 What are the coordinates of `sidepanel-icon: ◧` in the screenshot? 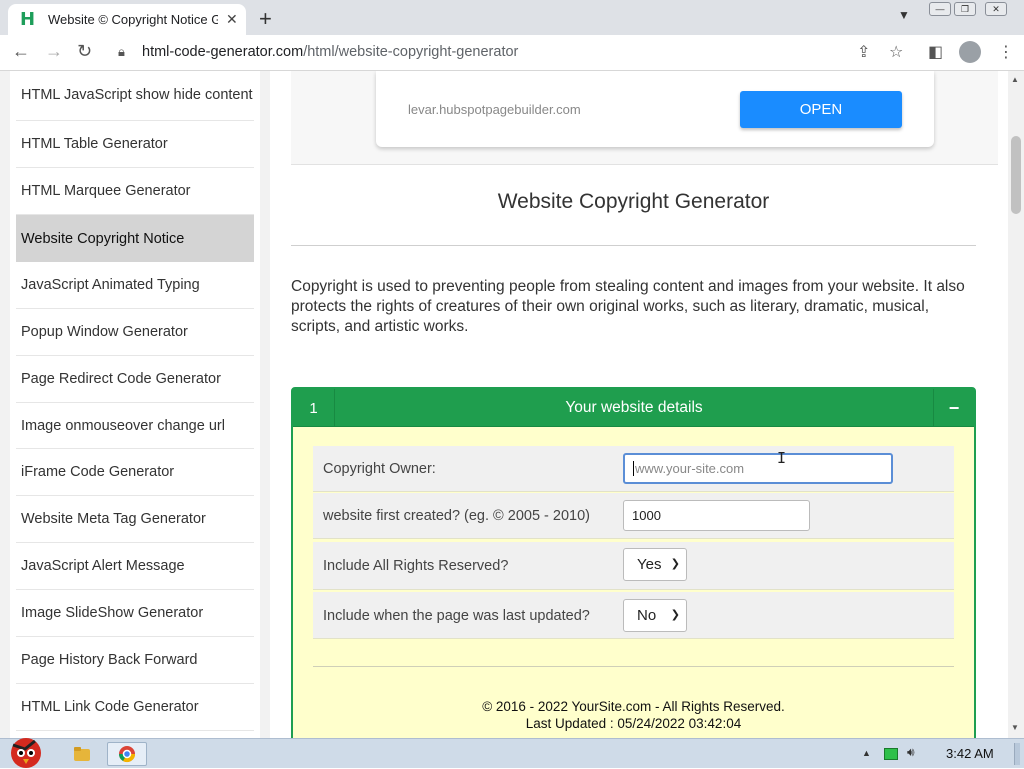 It's located at (935, 52).